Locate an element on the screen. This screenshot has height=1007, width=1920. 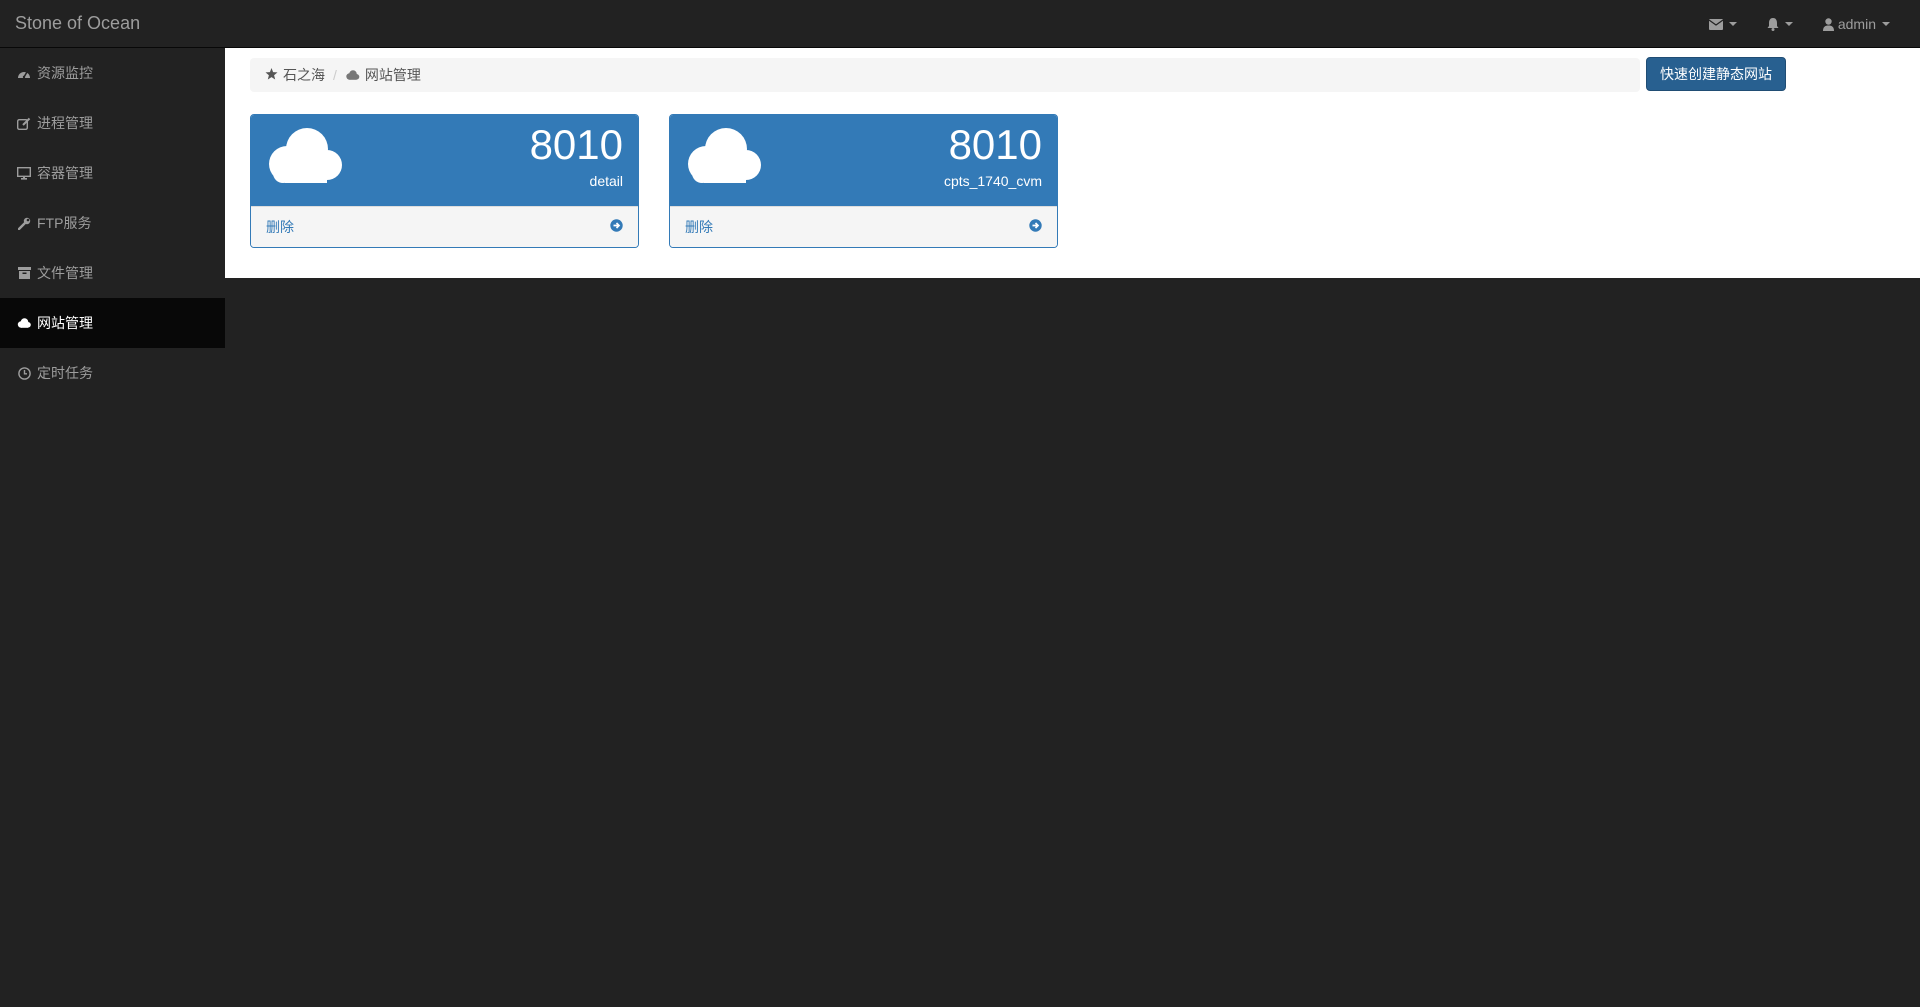
user-dropdown: admin is located at coordinates (1856, 24).